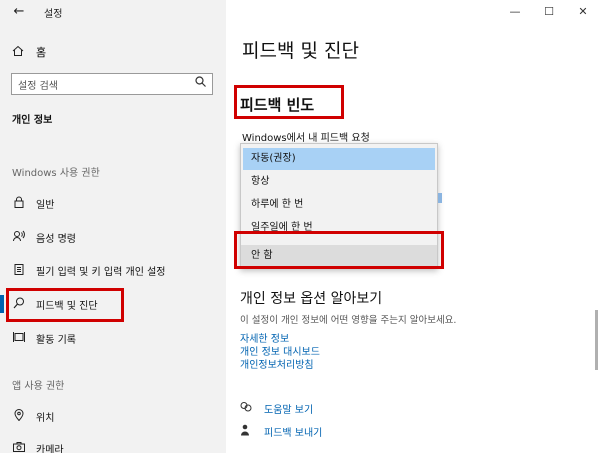 Image resolution: width=600 pixels, height=453 pixels. Describe the element at coordinates (45, 418) in the screenshot. I see `sidebar-item-label: 위치` at that location.